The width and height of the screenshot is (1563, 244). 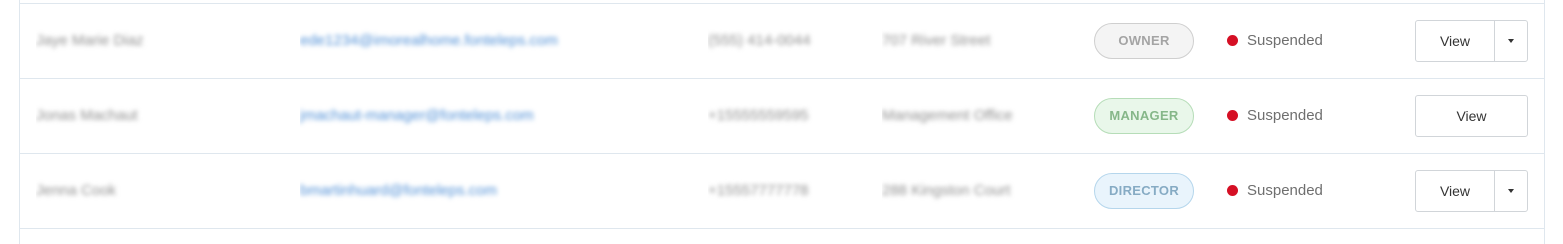 What do you see at coordinates (398, 190) in the screenshot?
I see `user-email-link: bmartinhuard@fonteleps.com` at bounding box center [398, 190].